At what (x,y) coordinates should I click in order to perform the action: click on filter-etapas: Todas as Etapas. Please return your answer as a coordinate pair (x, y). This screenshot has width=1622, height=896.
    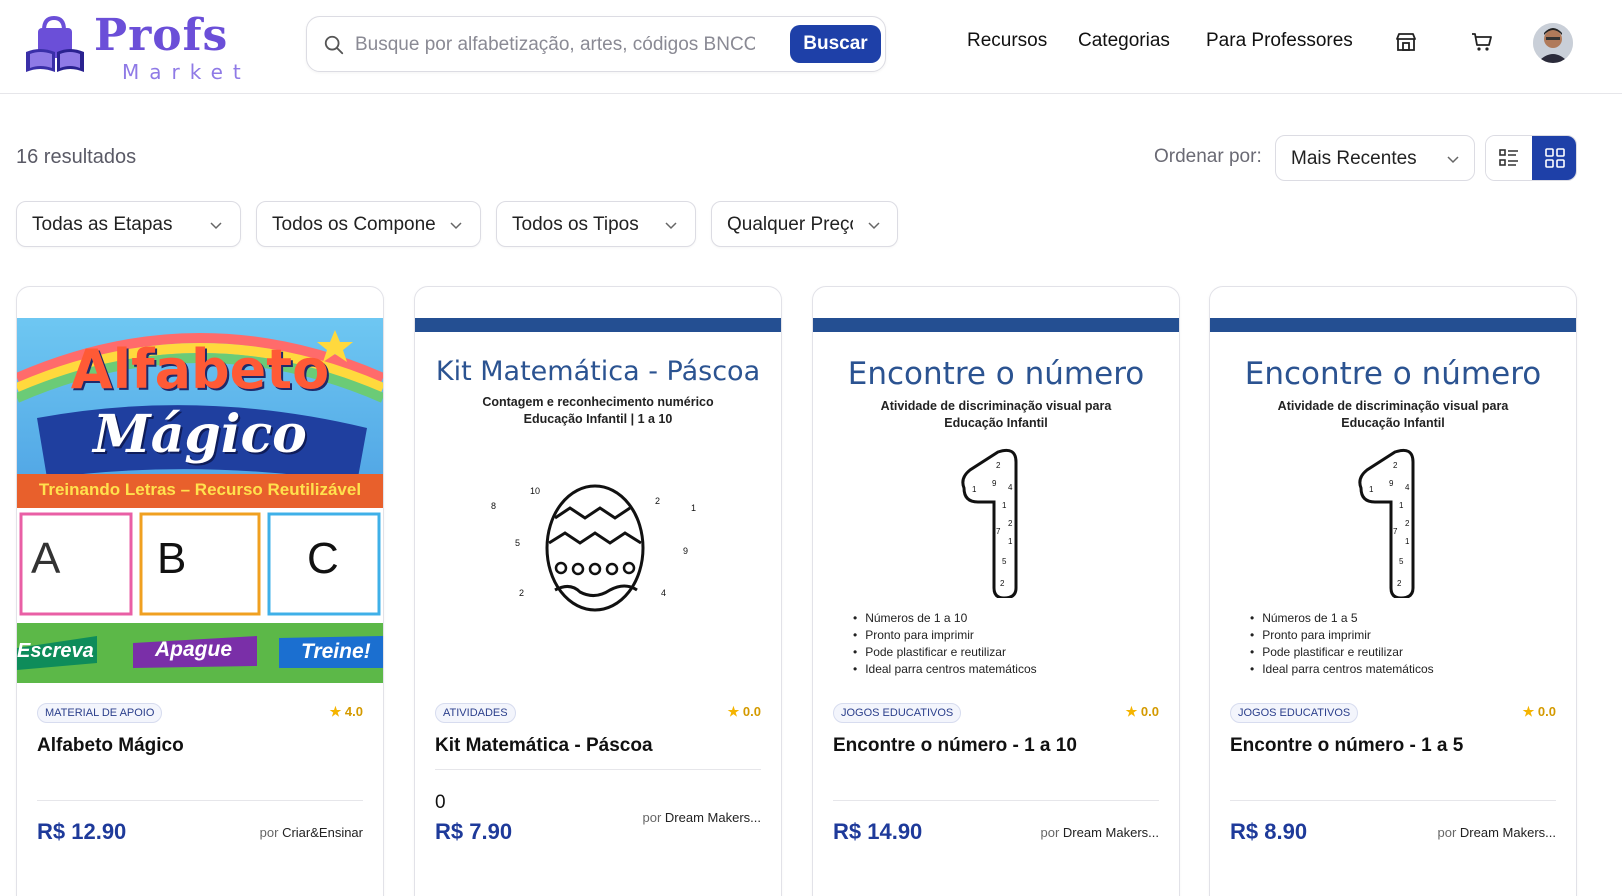
    Looking at the image, I should click on (128, 224).